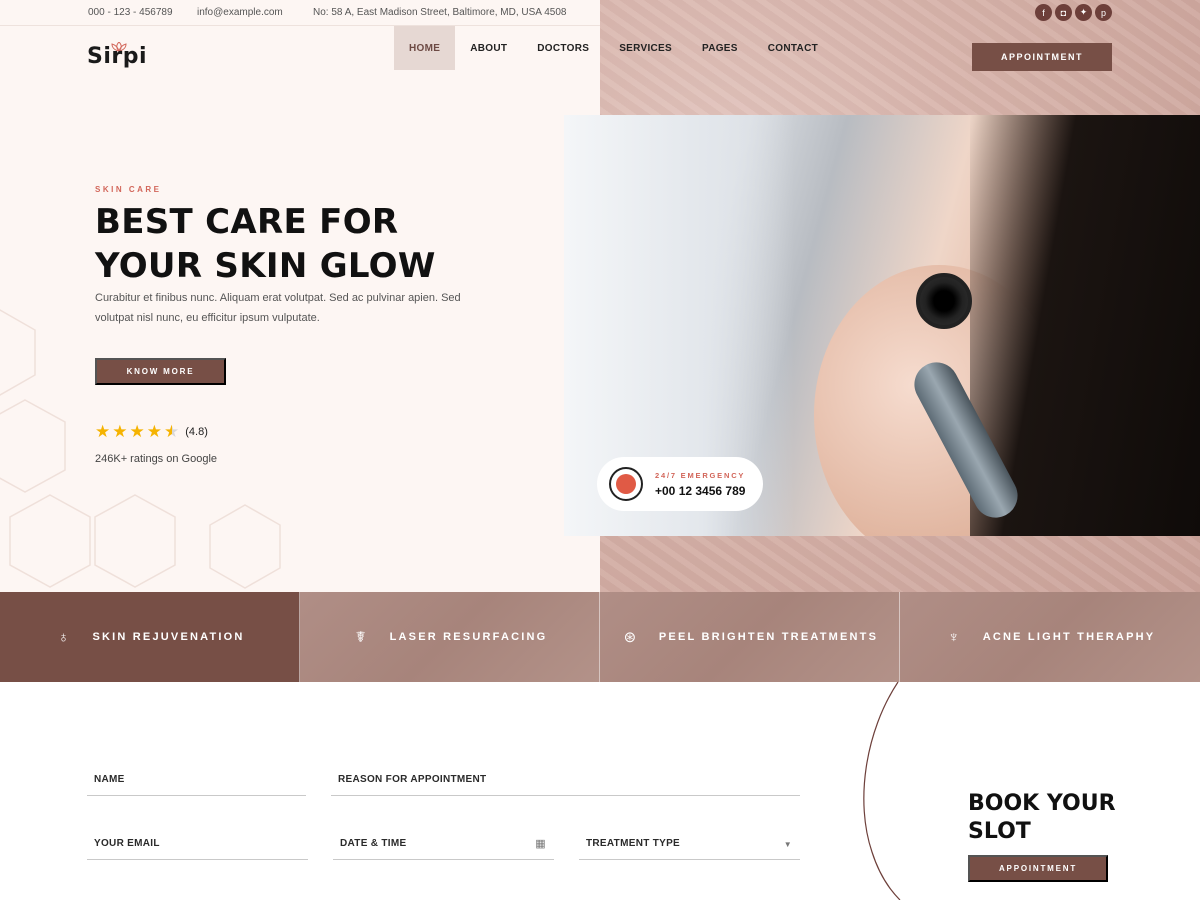  Describe the element at coordinates (540, 843) in the screenshot. I see `calendar-icon: ▦` at that location.